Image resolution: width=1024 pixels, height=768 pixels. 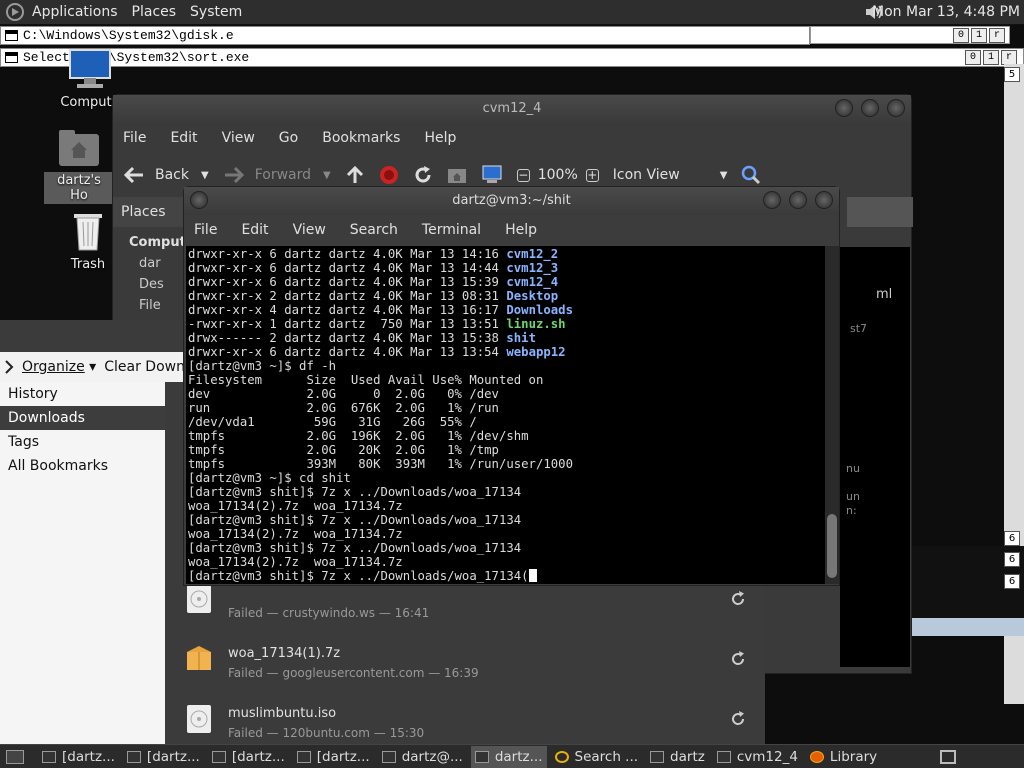 I want to click on menu-applications: Applications, so click(x=75, y=12).